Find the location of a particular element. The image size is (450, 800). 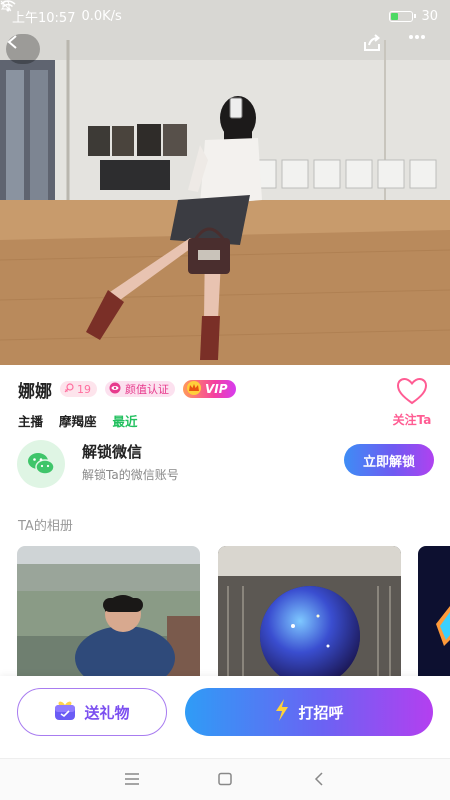

network-speed: 0.0K/s is located at coordinates (101, 16).